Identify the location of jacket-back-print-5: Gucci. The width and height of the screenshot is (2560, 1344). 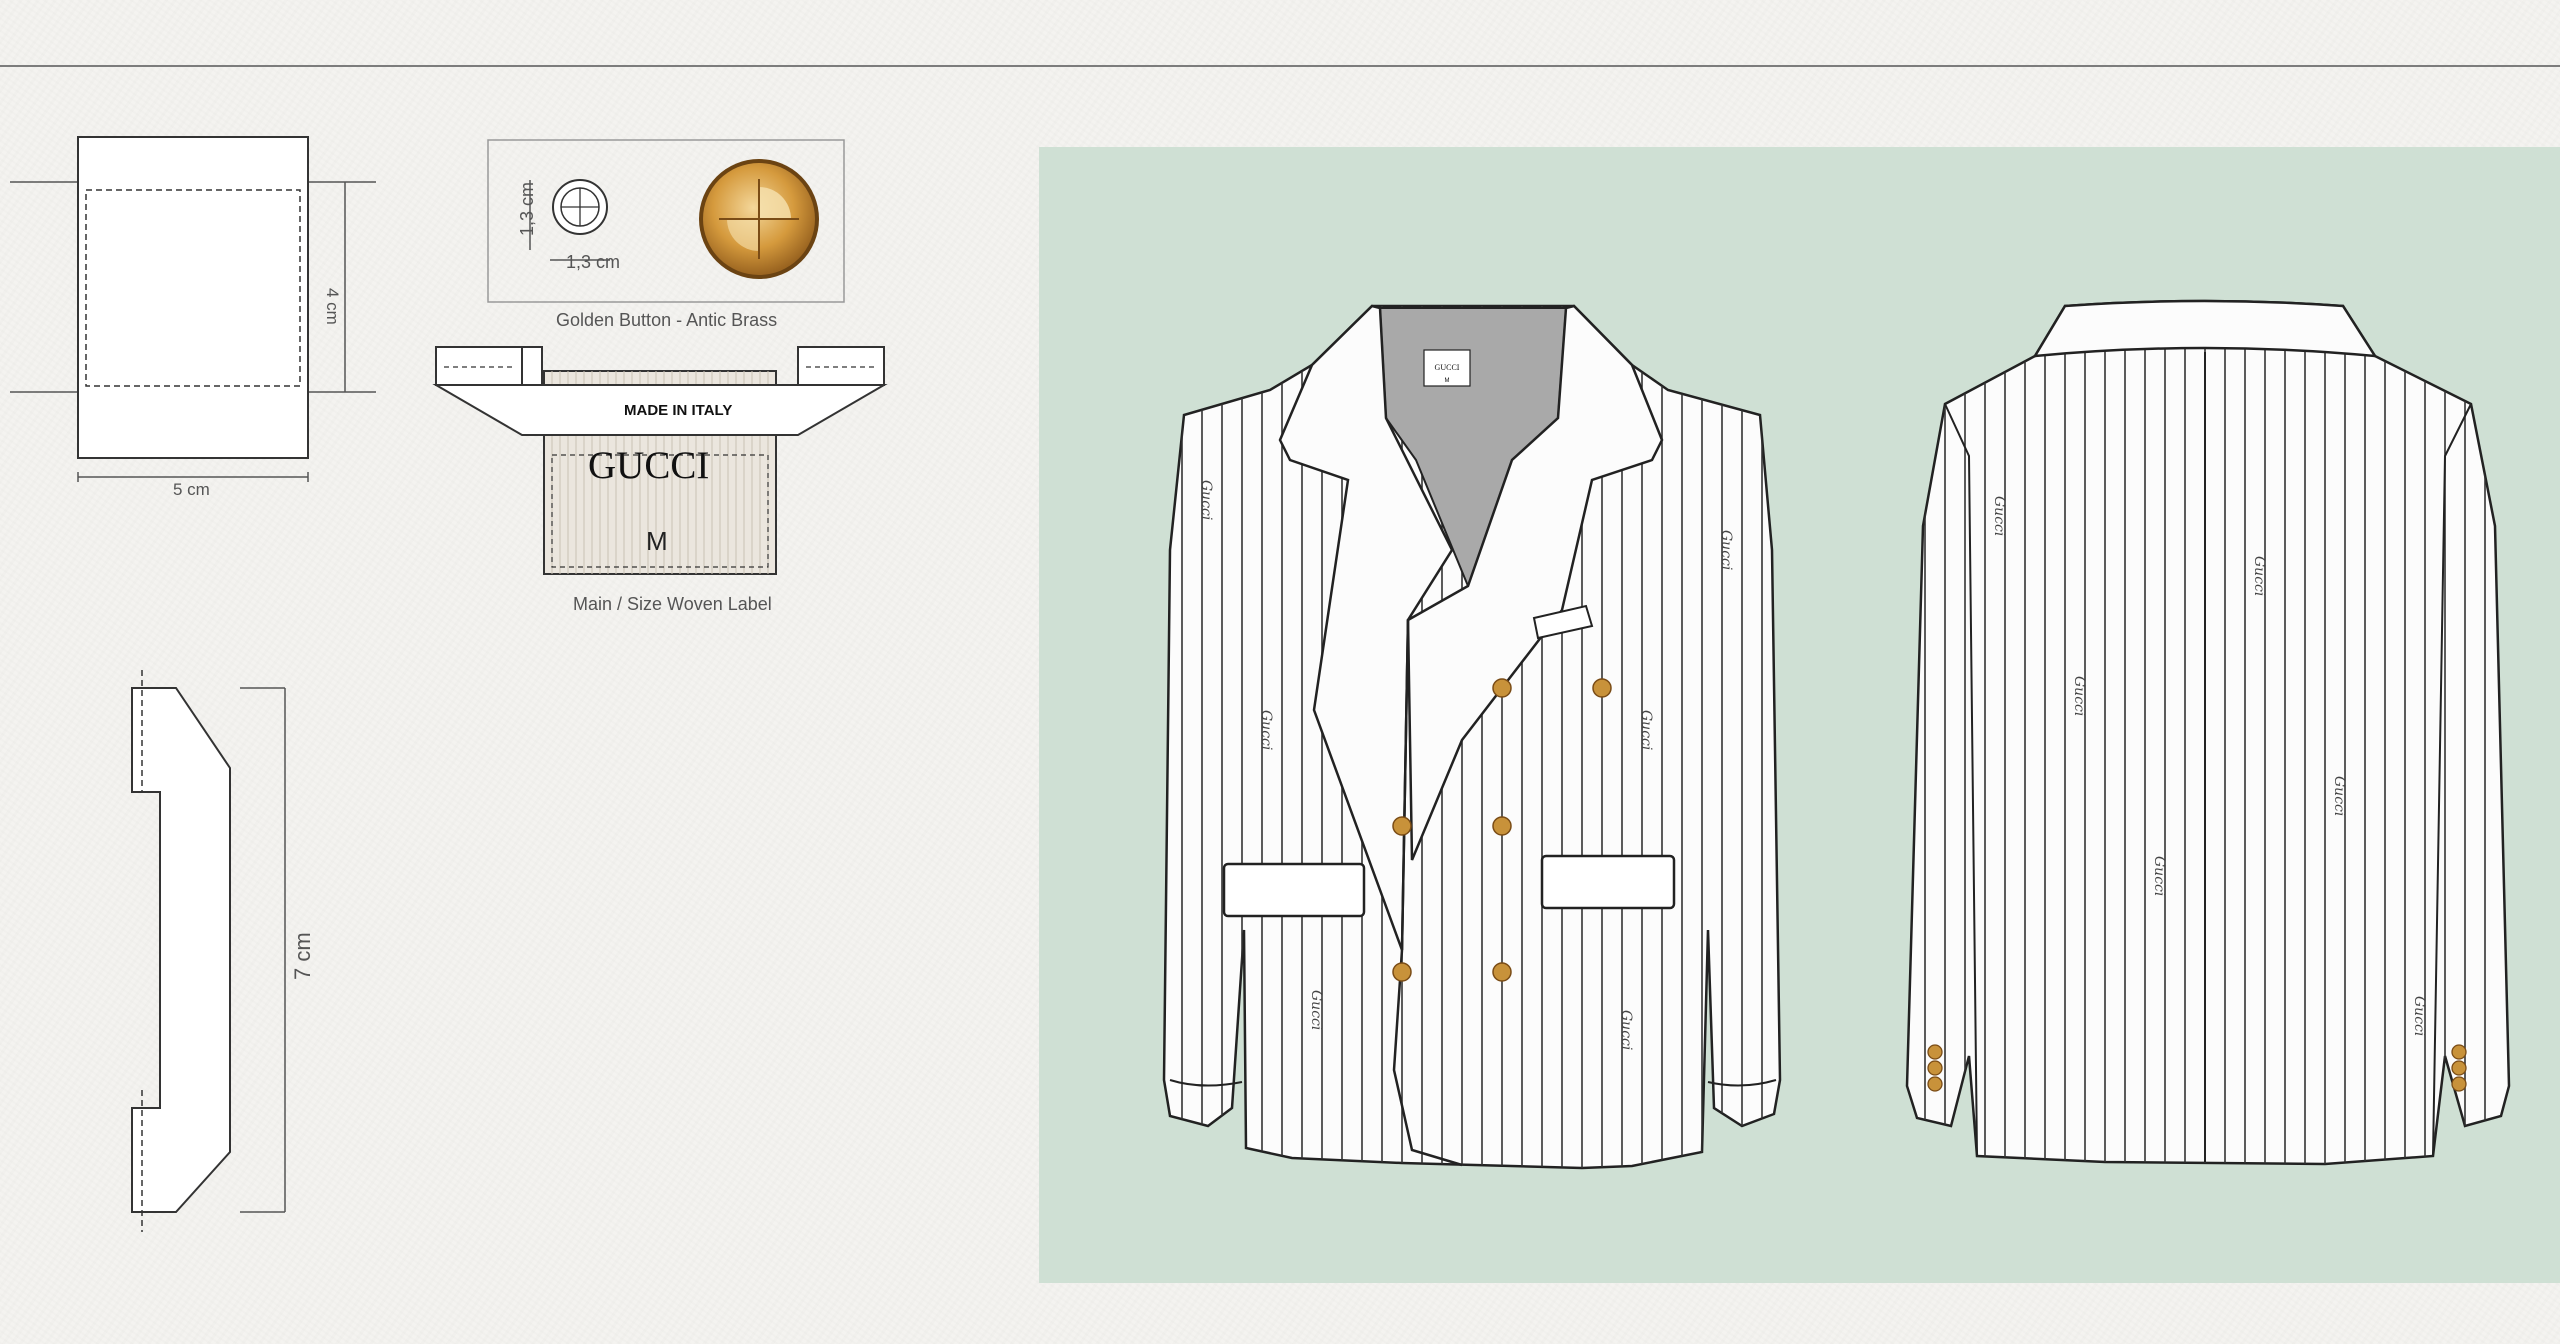
(2339, 796).